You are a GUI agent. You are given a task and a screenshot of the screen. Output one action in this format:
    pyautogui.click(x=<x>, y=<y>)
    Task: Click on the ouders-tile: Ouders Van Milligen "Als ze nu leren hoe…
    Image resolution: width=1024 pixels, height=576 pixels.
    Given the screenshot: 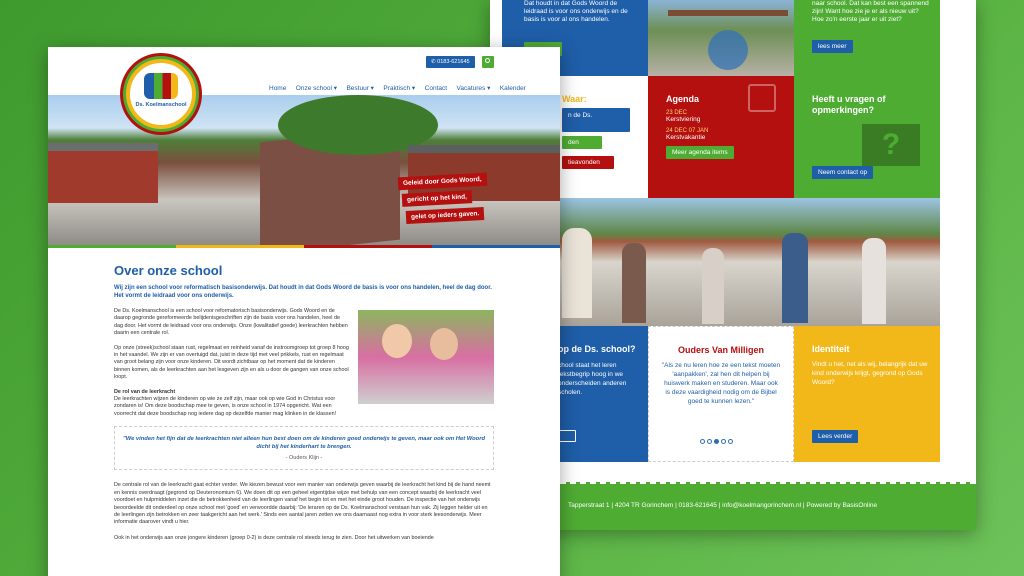 What is the action you would take?
    pyautogui.click(x=721, y=394)
    